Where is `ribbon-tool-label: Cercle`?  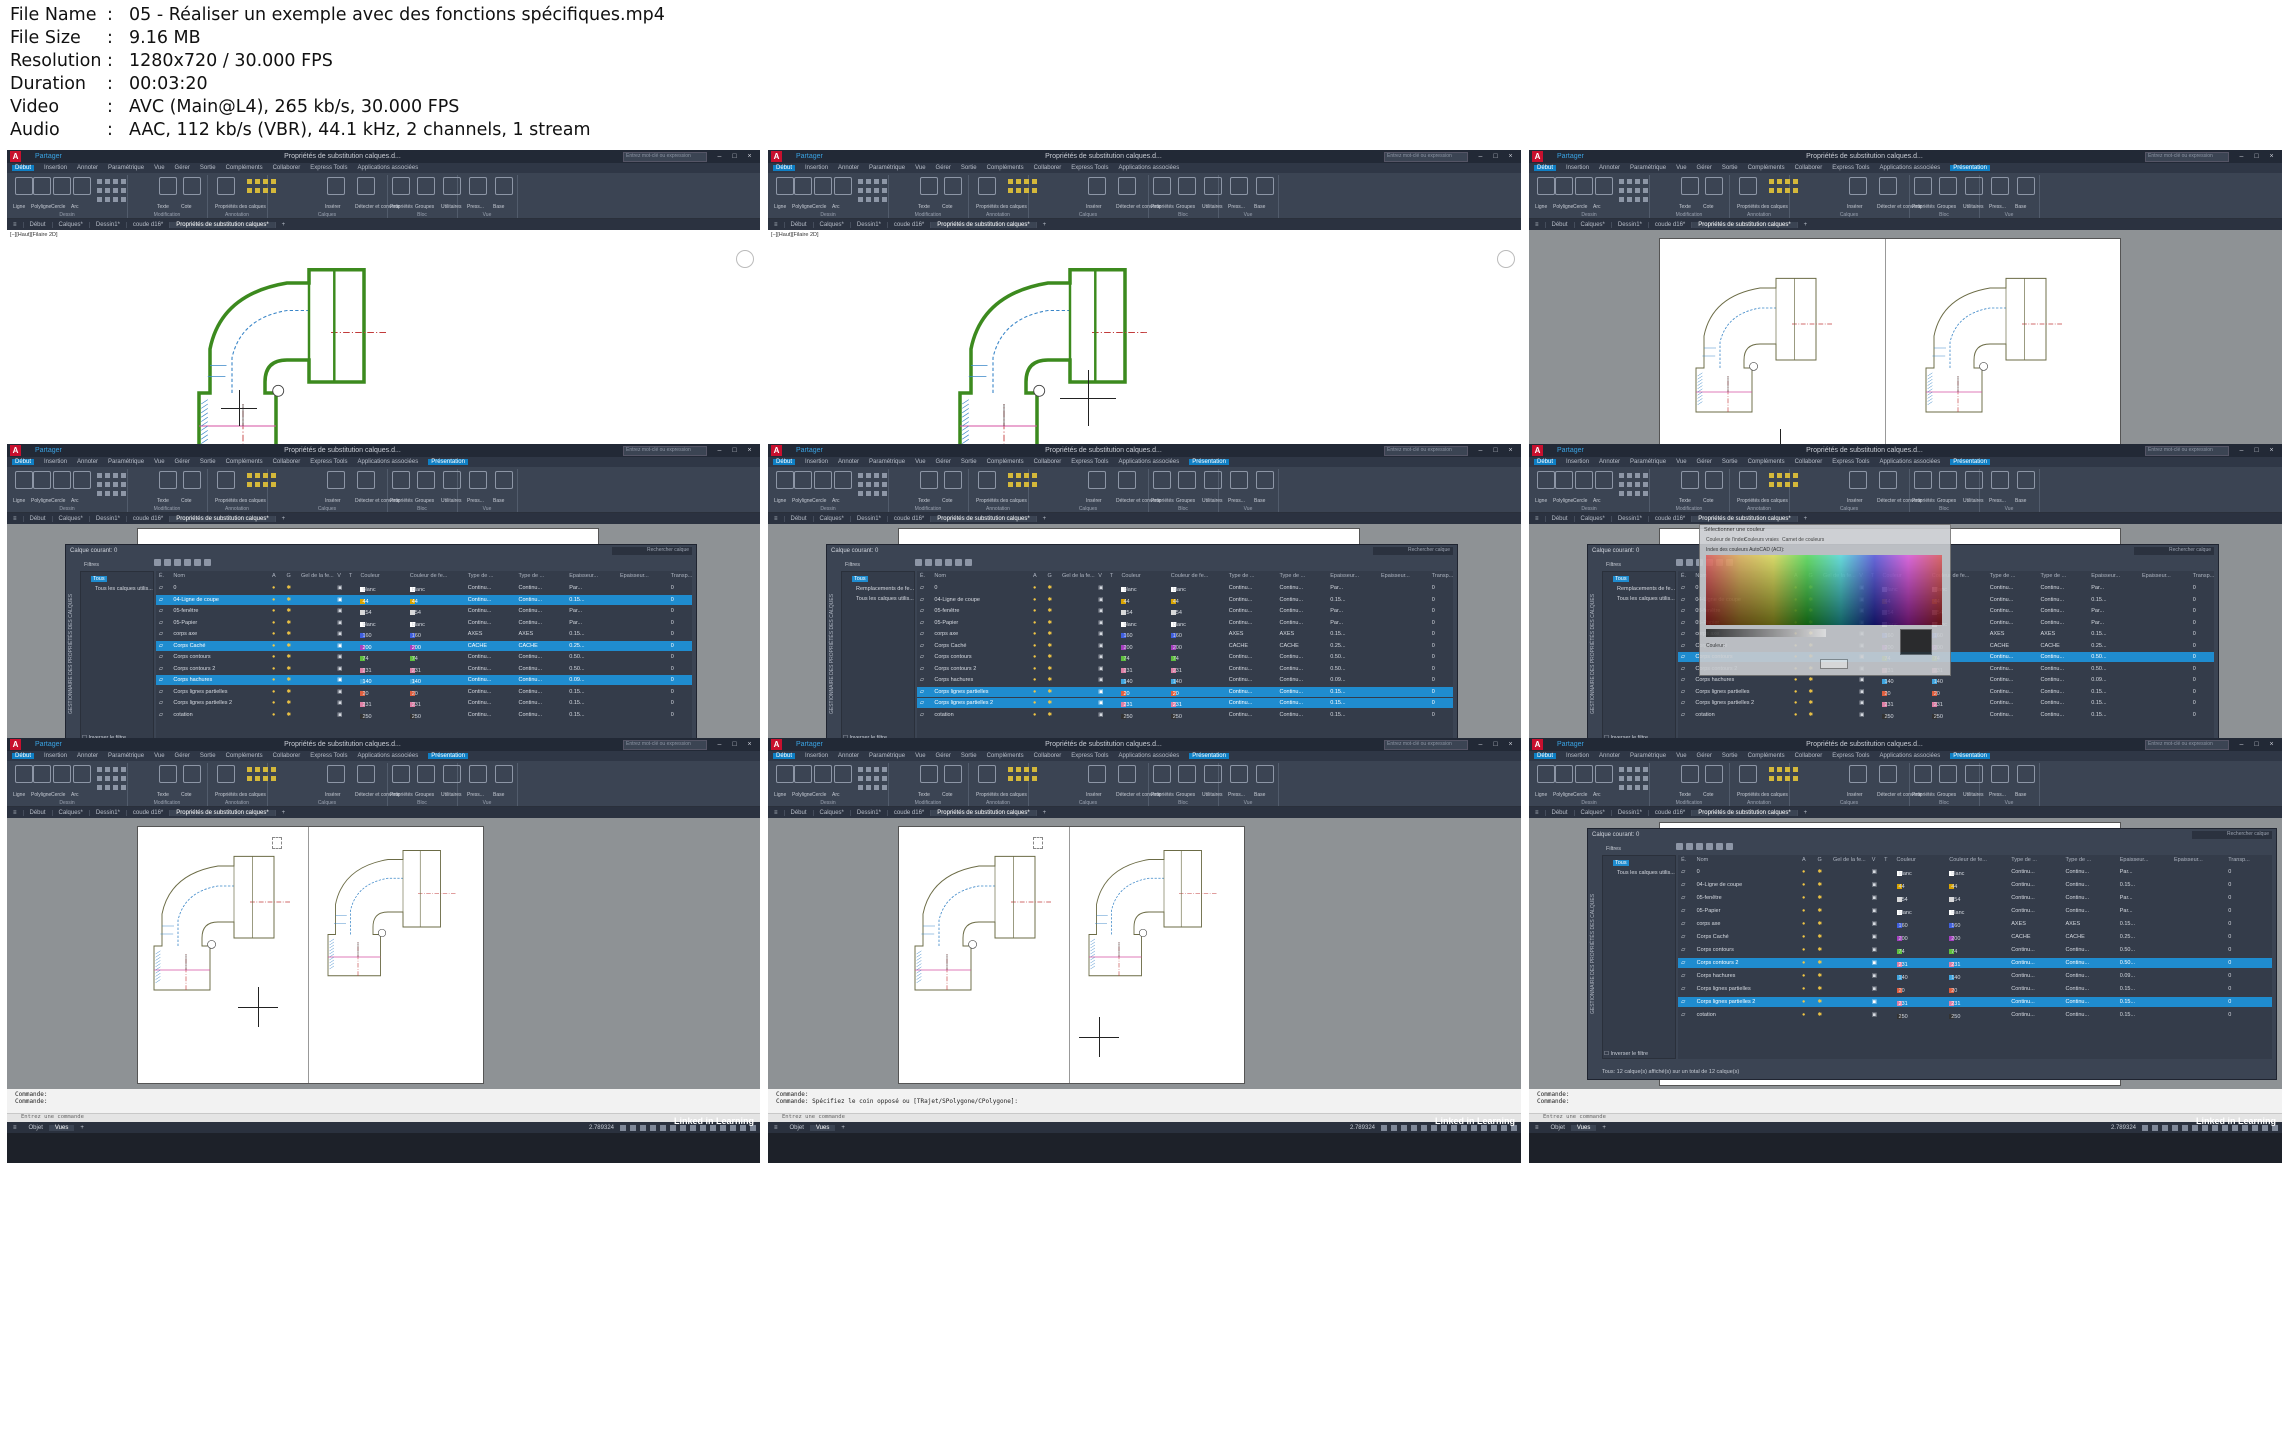 ribbon-tool-label: Cercle is located at coordinates (1580, 501).